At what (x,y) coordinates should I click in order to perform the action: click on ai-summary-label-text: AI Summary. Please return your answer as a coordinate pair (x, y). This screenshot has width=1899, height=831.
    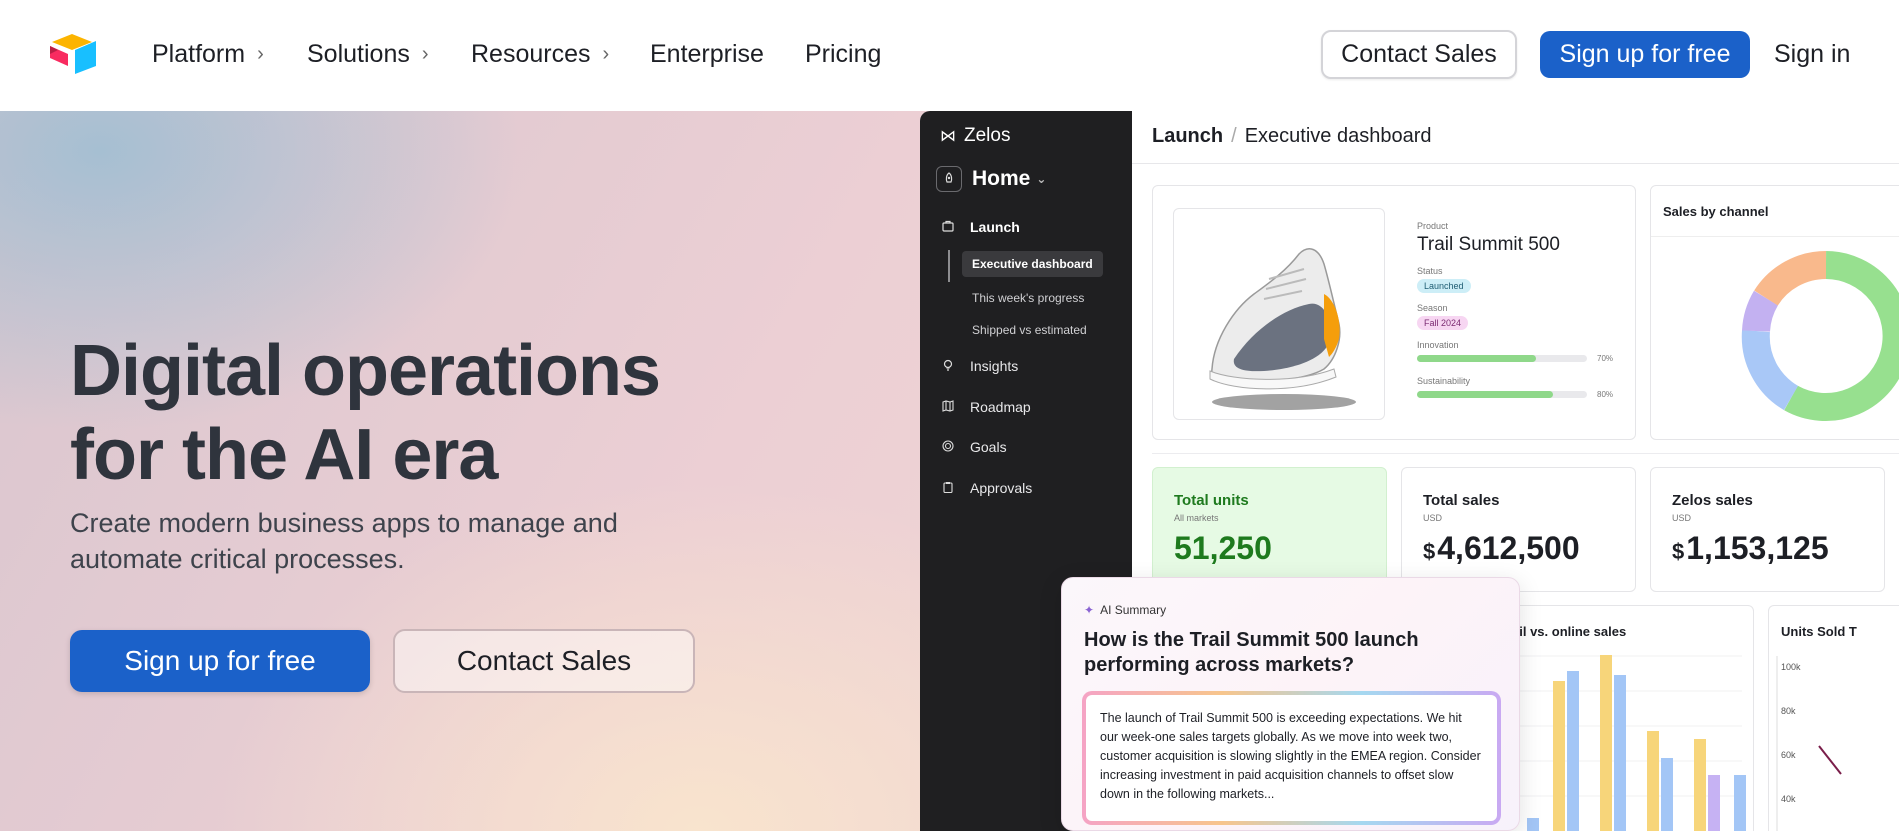
    Looking at the image, I should click on (1133, 610).